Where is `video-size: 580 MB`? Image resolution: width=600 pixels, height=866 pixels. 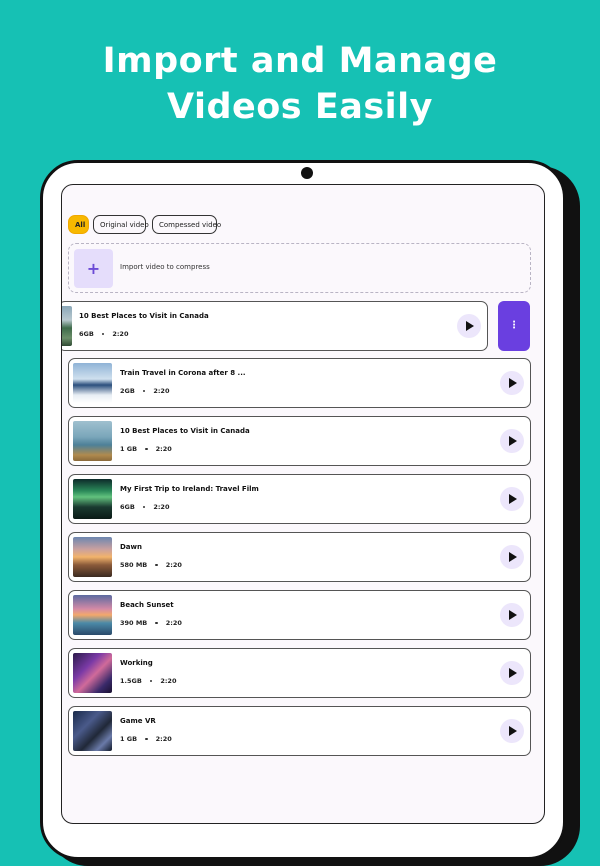
video-size: 580 MB is located at coordinates (134, 565).